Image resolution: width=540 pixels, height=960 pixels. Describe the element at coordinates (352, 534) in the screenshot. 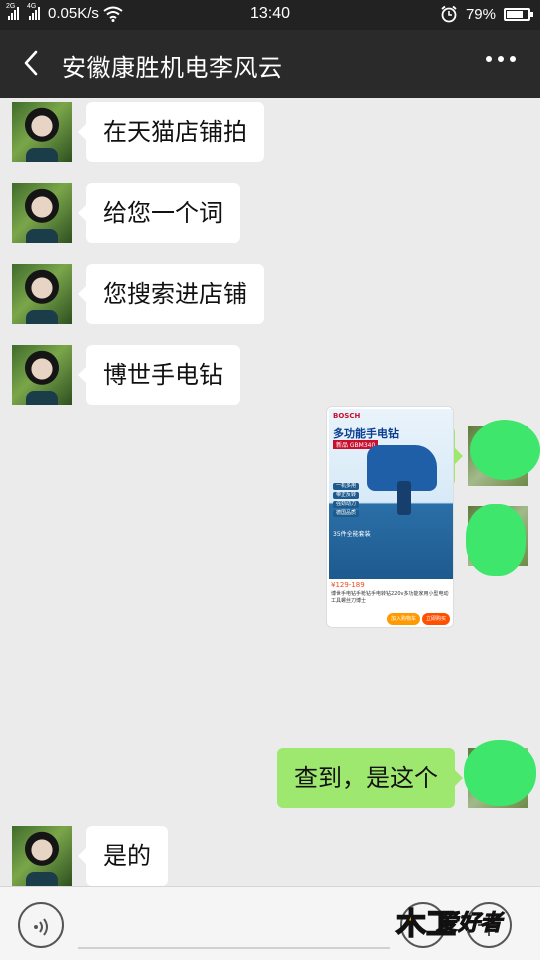

I see `kit-label: 35件全能套装` at that location.